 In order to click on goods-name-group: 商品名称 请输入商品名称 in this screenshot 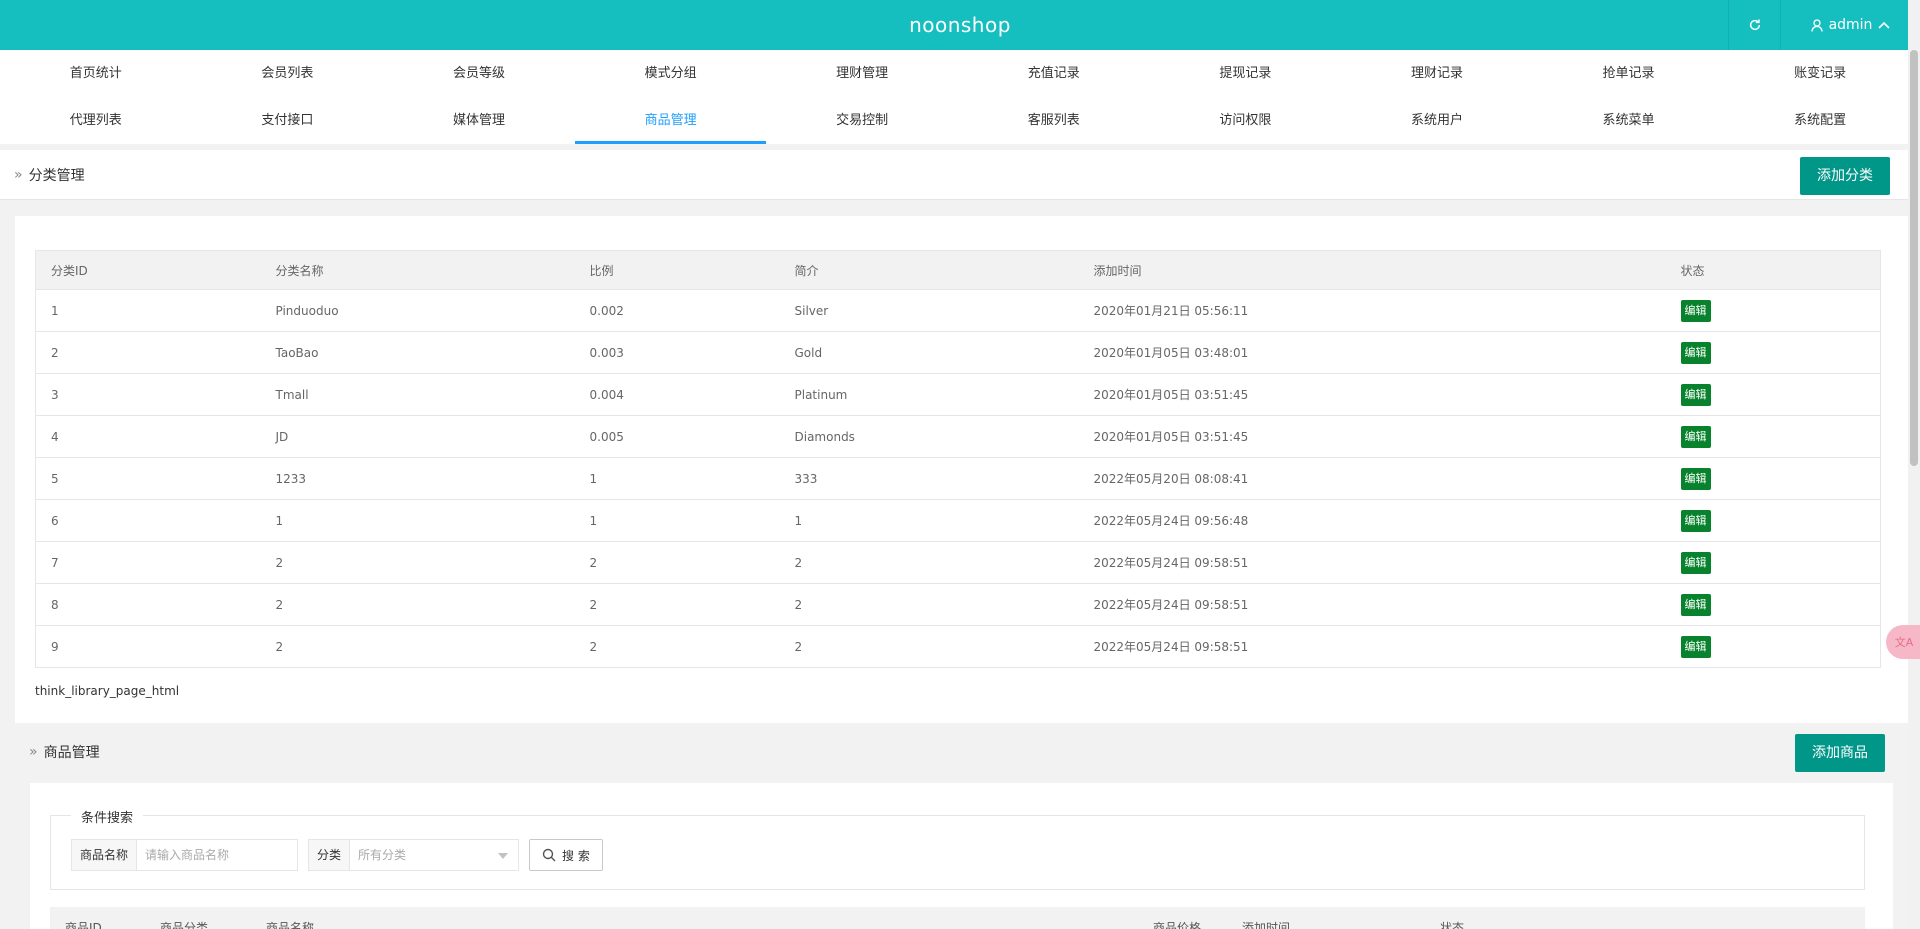, I will do `click(185, 855)`.